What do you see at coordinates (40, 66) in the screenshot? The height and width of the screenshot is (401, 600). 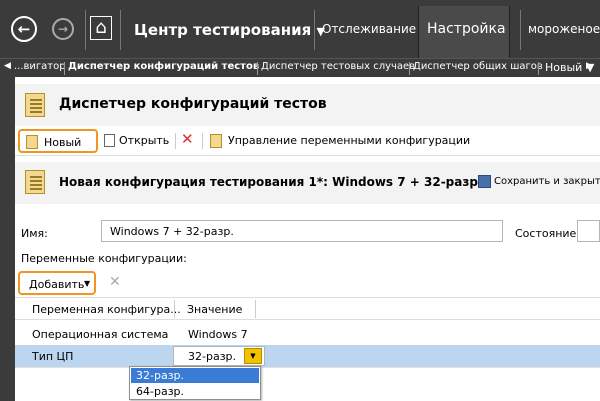 I see `subnav-item-navigator: ...вигатор` at bounding box center [40, 66].